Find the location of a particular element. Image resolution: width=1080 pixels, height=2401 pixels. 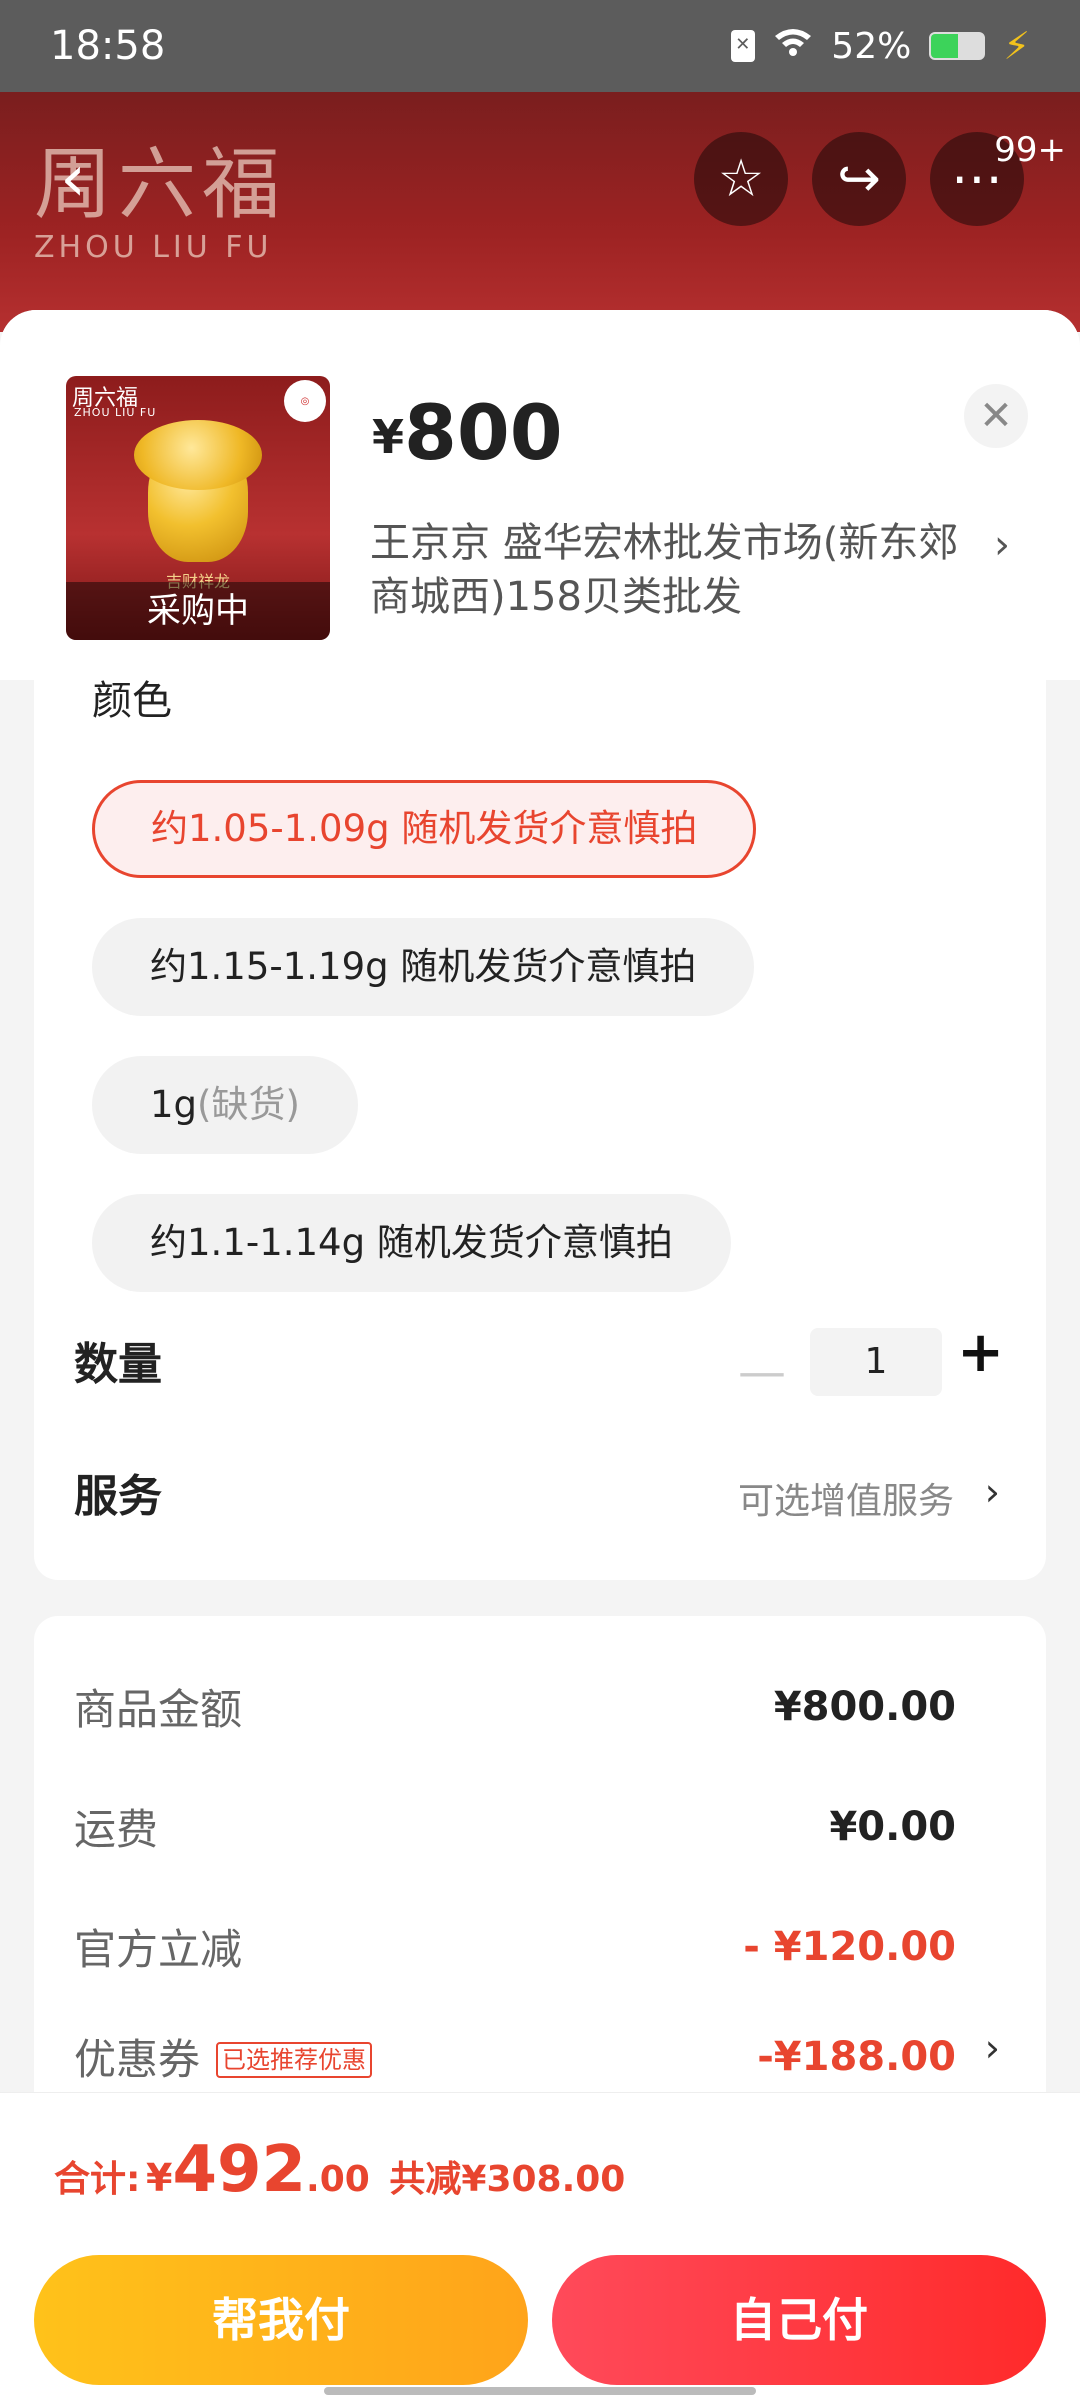

share-button: ↪ is located at coordinates (859, 179).